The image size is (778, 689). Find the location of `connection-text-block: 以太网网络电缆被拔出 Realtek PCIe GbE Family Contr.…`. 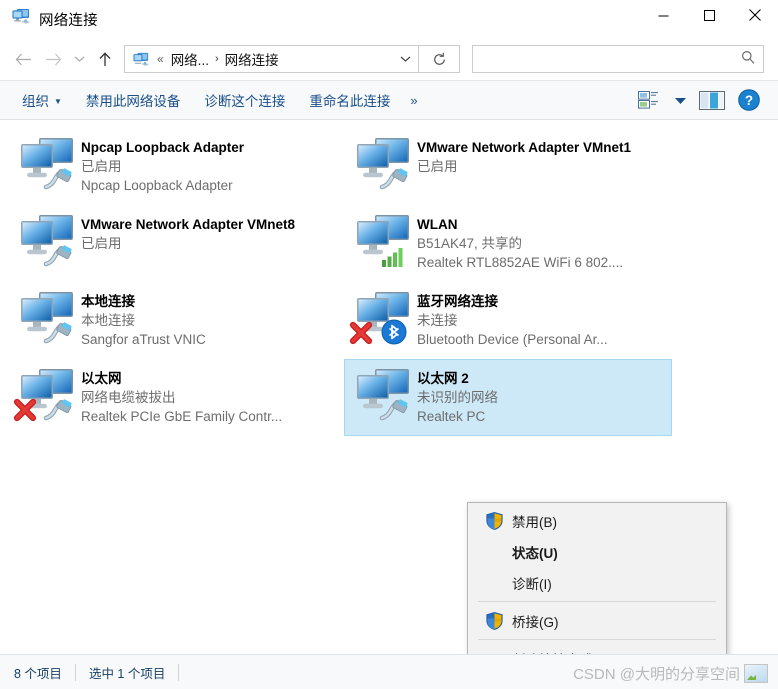

connection-text-block: 以太网网络电缆被拔出 Realtek PCIe GbE Family Contr.… is located at coordinates (204, 396).